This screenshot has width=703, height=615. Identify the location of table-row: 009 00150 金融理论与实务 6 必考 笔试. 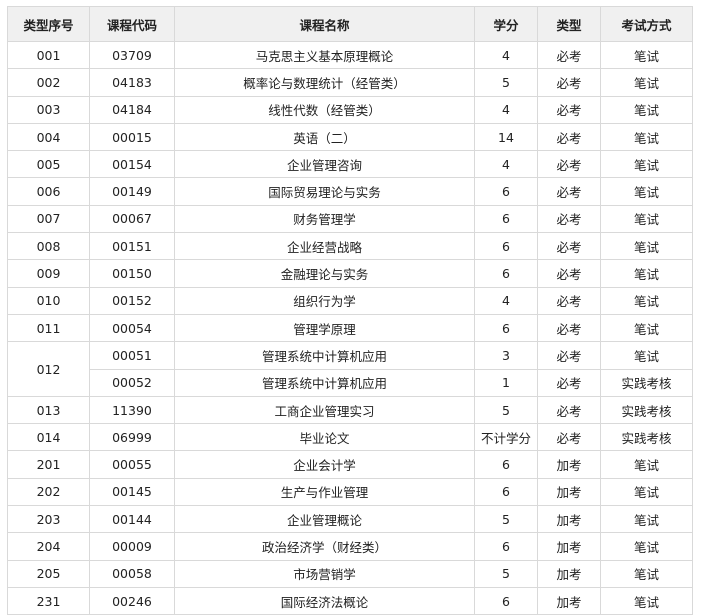
(350, 273).